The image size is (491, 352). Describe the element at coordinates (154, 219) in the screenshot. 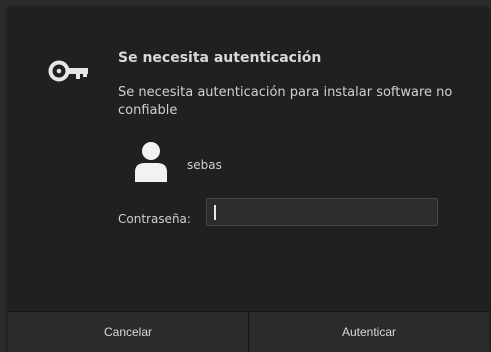

I see `password-label: Contraseña:` at that location.